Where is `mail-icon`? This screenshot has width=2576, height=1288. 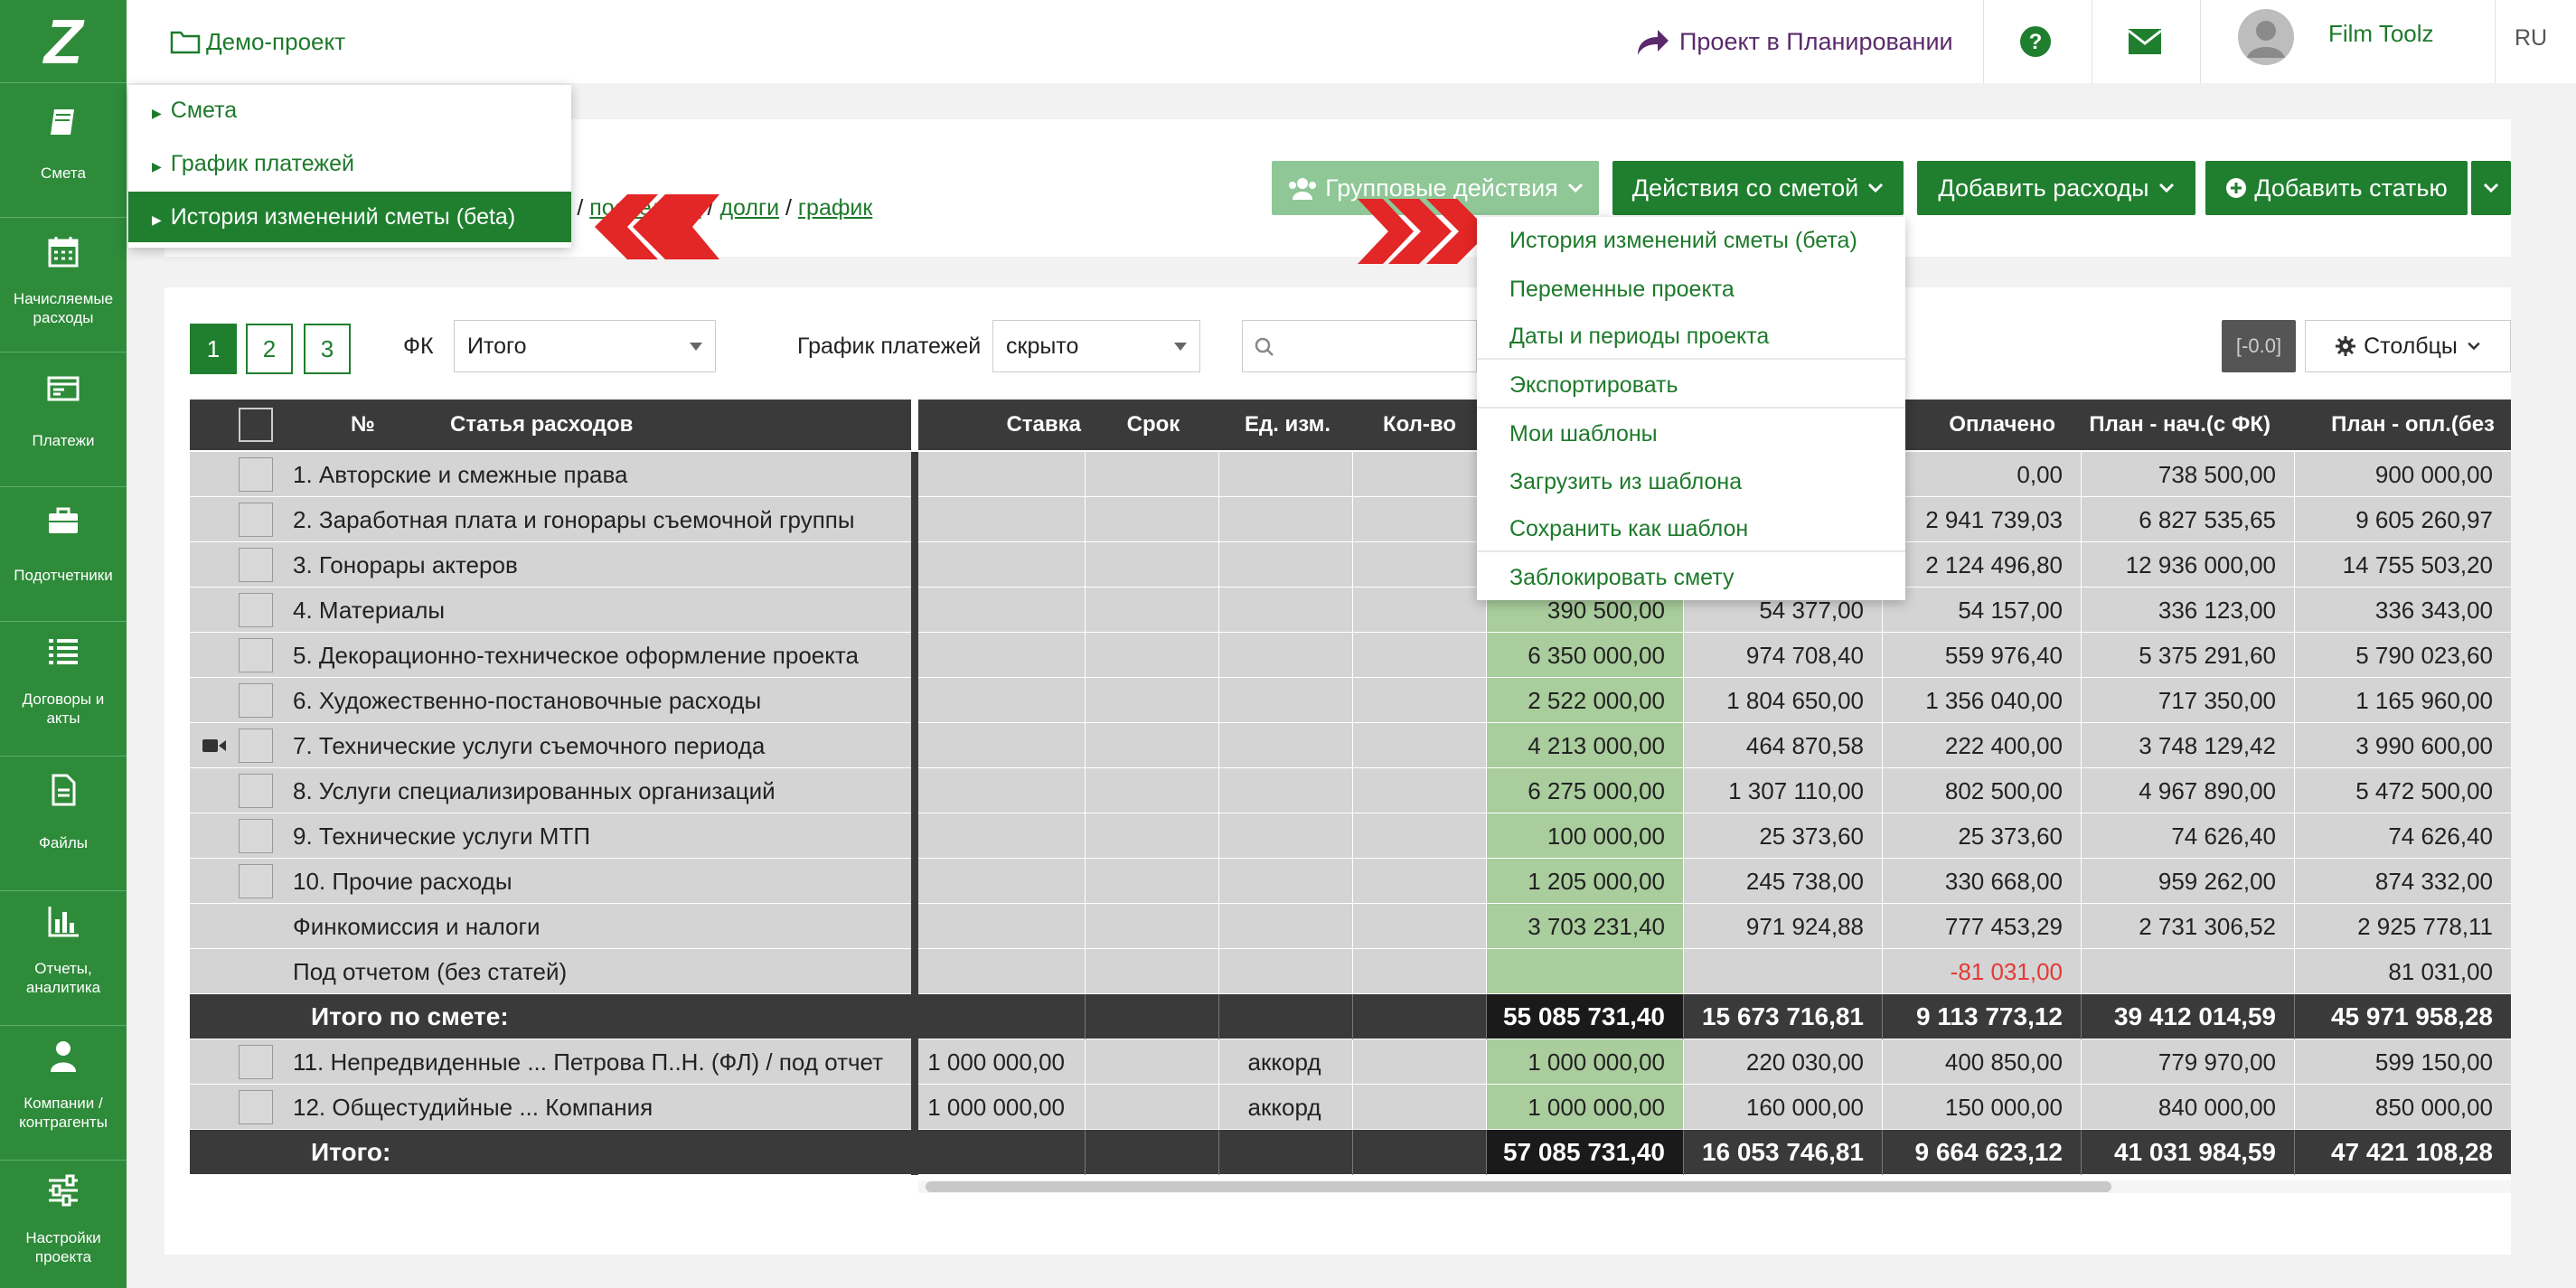
mail-icon is located at coordinates (2145, 42).